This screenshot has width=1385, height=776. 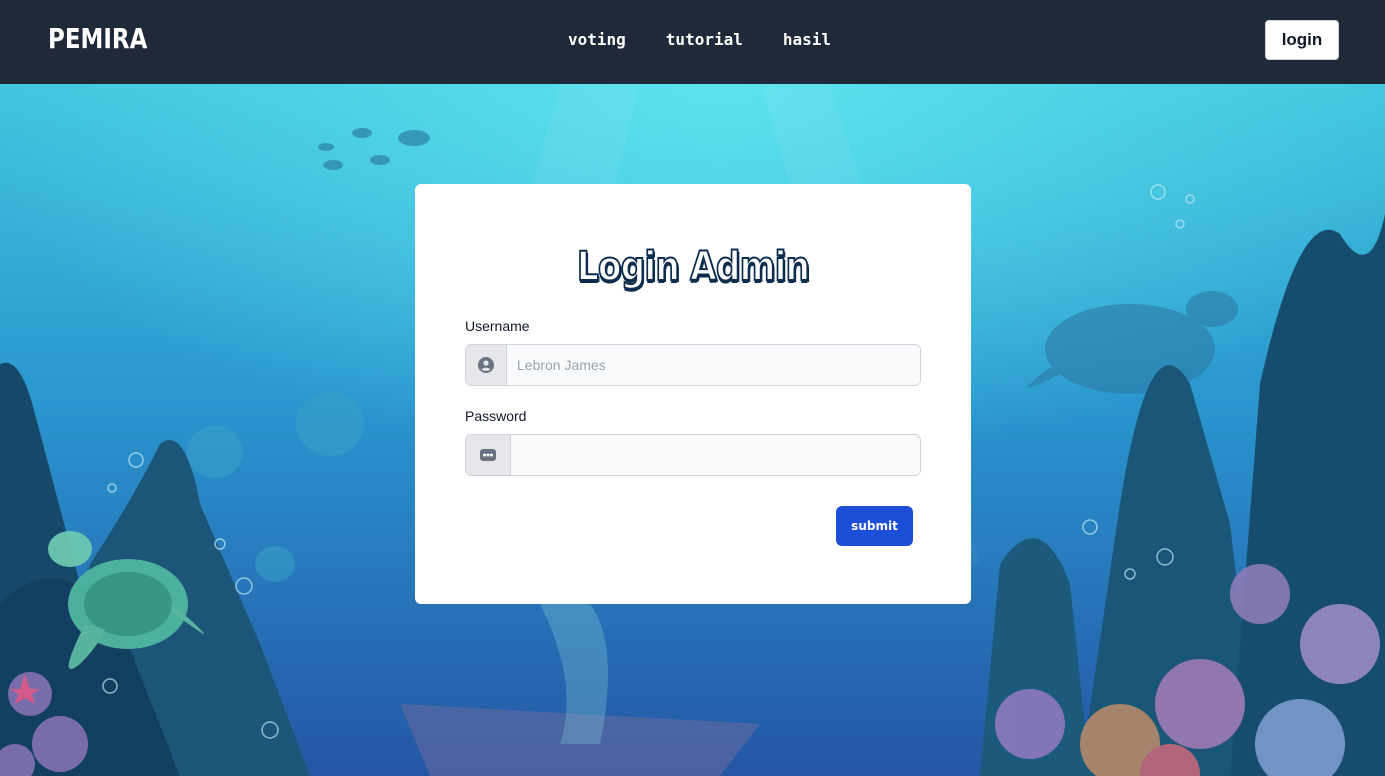 What do you see at coordinates (807, 39) in the screenshot?
I see `nav-link-hasil: hasil` at bounding box center [807, 39].